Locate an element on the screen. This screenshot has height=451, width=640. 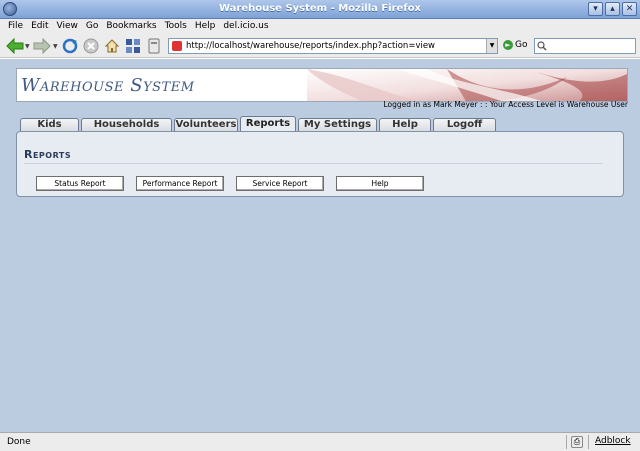
window-title: Warehouse System - Mozilla Firefox is located at coordinates (320, 8).